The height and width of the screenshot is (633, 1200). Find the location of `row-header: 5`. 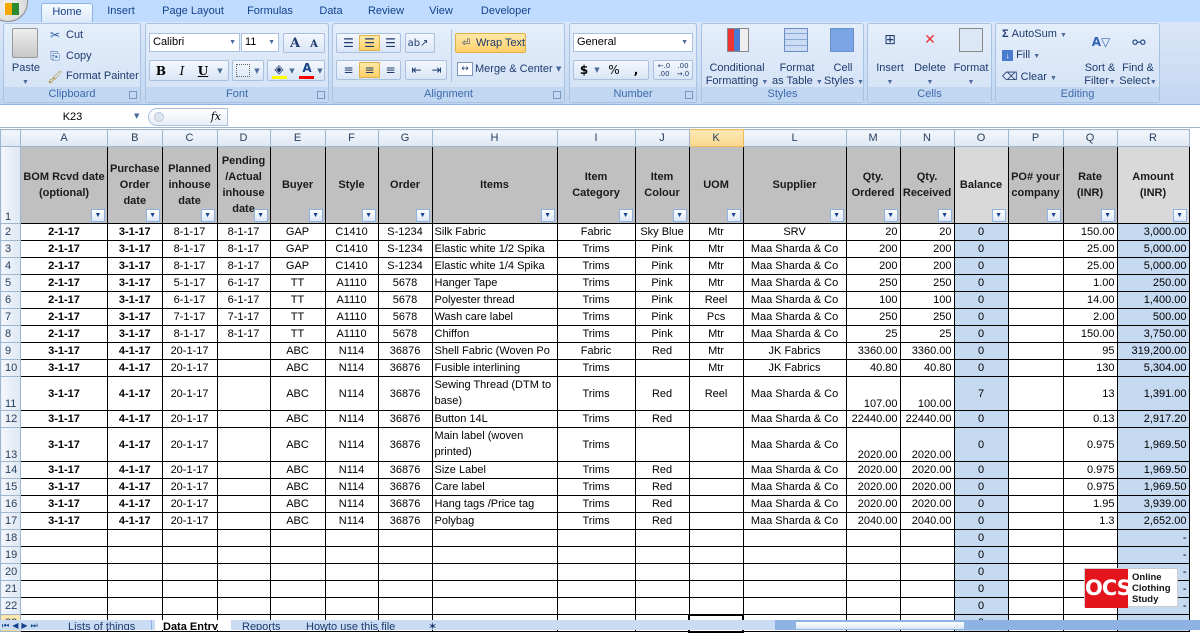

row-header: 5 is located at coordinates (10, 283).